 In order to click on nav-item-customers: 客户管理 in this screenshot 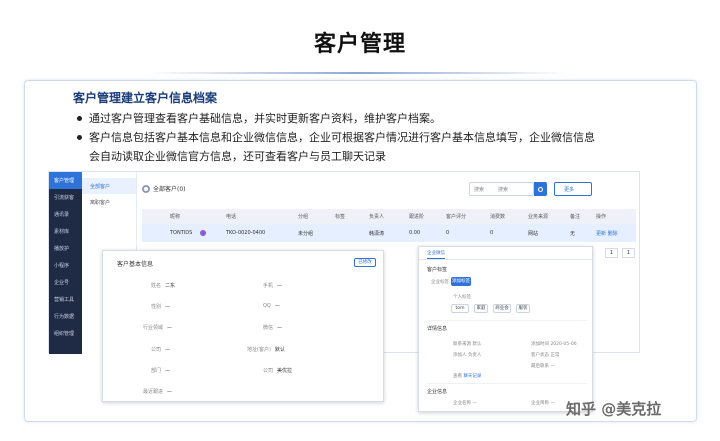, I will do `click(65, 180)`.